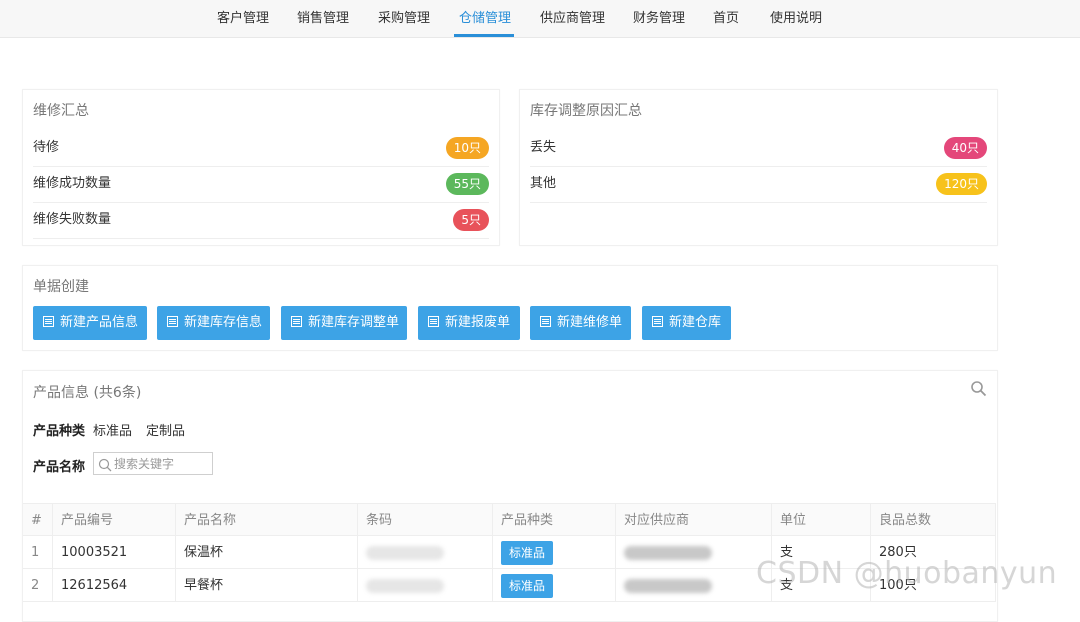 The height and width of the screenshot is (622, 1080). What do you see at coordinates (161, 463) in the screenshot?
I see `search-input` at bounding box center [161, 463].